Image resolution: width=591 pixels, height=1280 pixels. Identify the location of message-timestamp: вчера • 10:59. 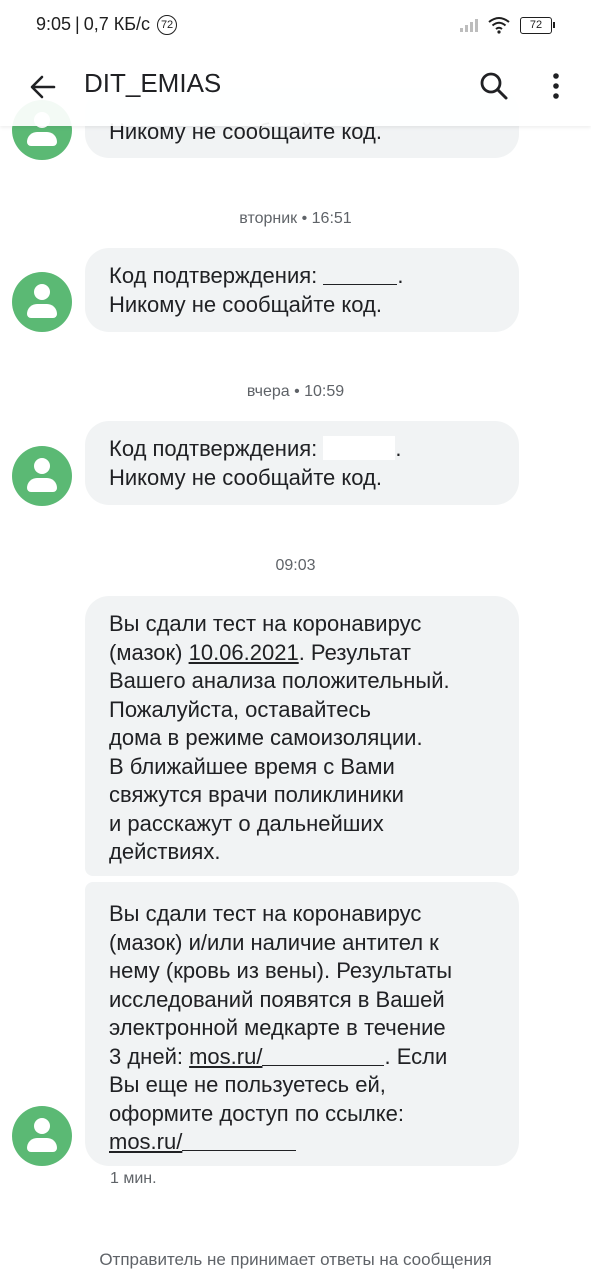
(295, 391).